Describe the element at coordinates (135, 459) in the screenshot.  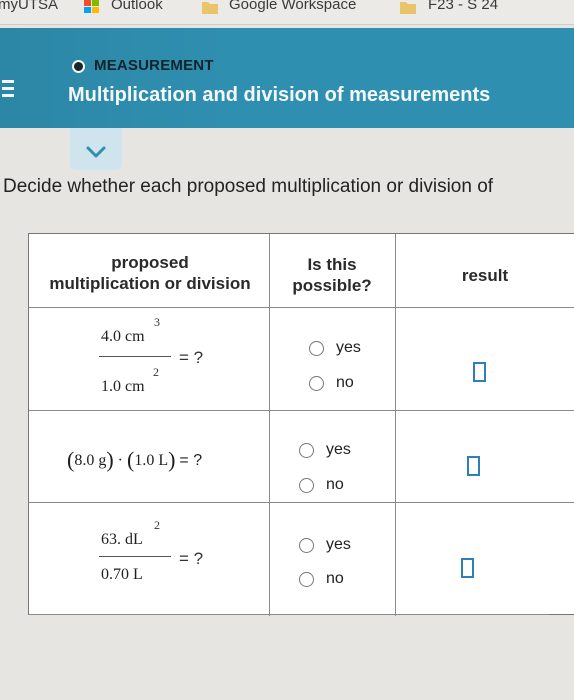
I see `row2-product: (8.0 g) · (1.0 L) = ?` at that location.